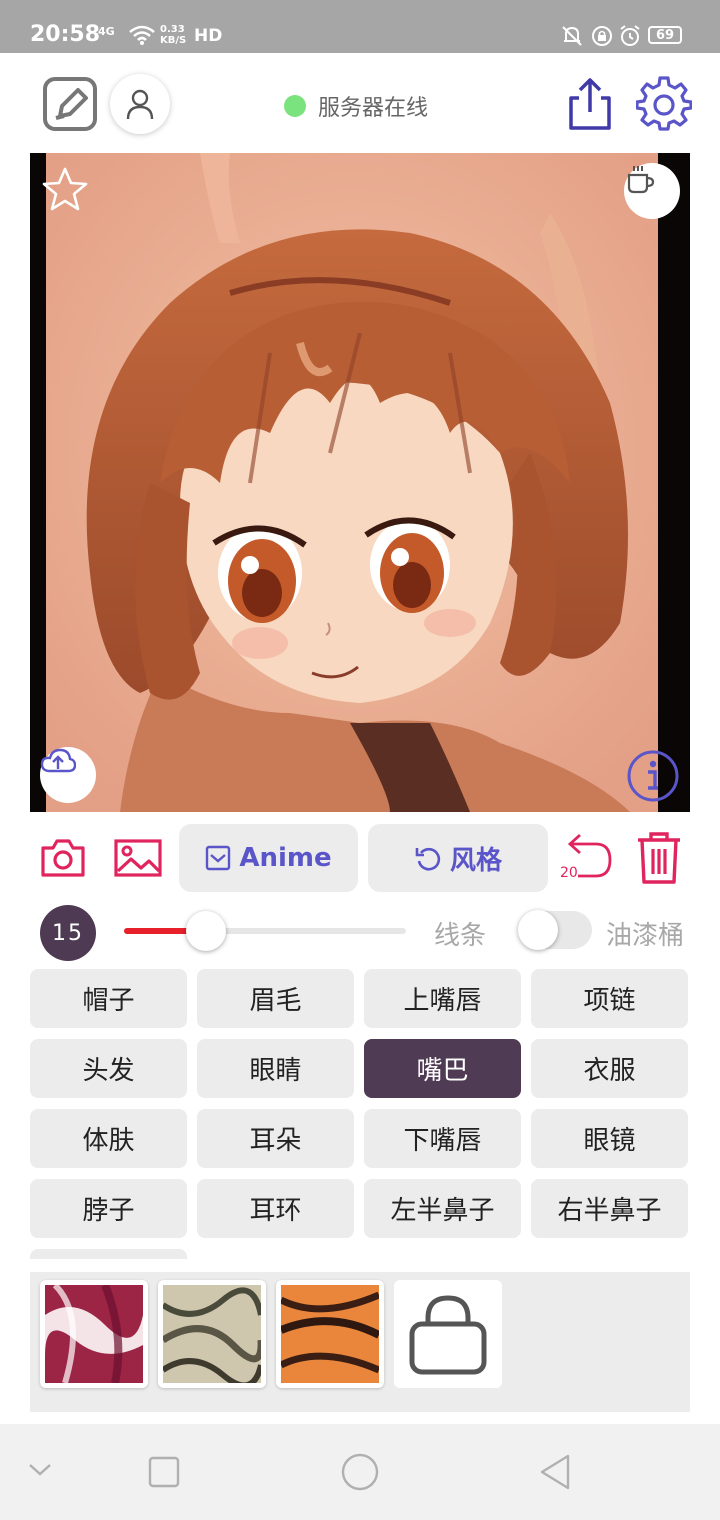  Describe the element at coordinates (555, 1472) in the screenshot. I see `back-icon` at that location.